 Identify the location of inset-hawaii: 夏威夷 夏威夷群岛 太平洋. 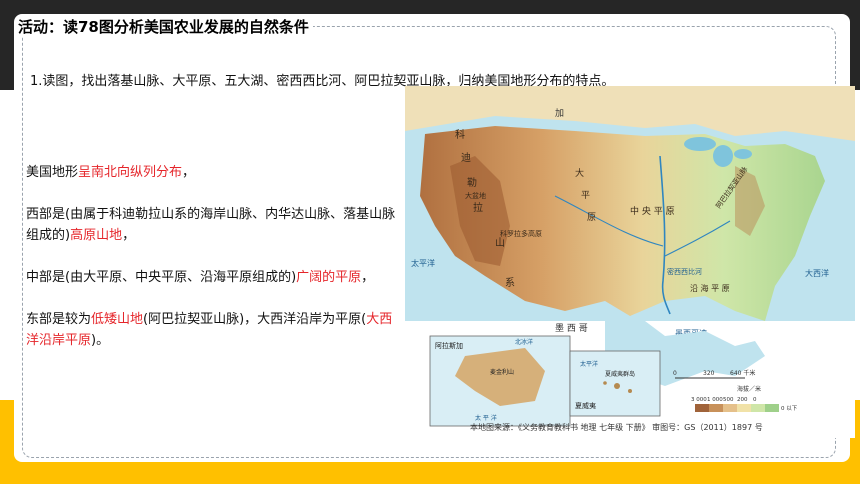
(615, 383).